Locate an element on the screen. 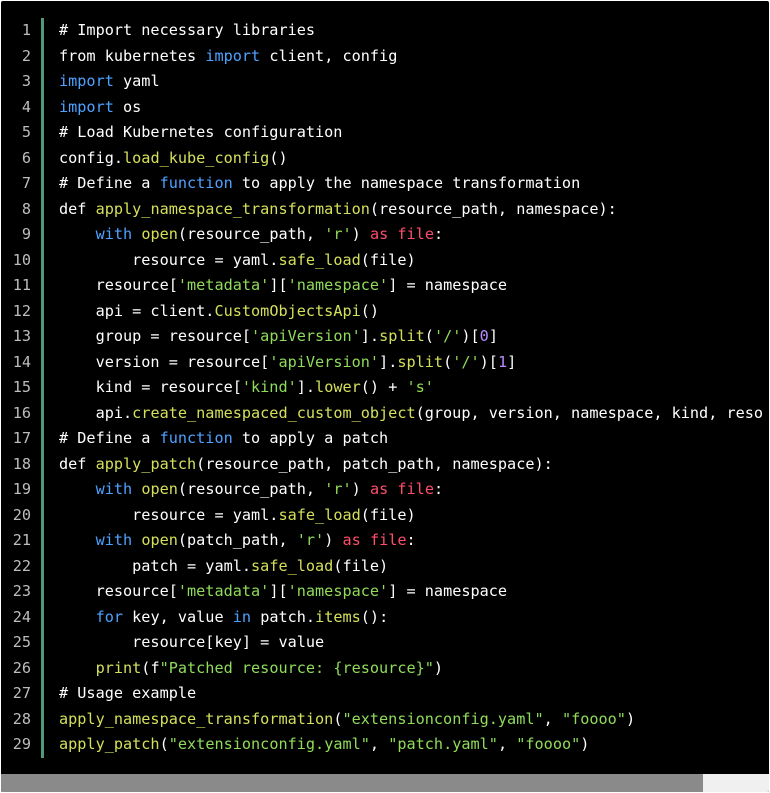 This screenshot has height=793, width=770. code-text: import os is located at coordinates (100, 108).